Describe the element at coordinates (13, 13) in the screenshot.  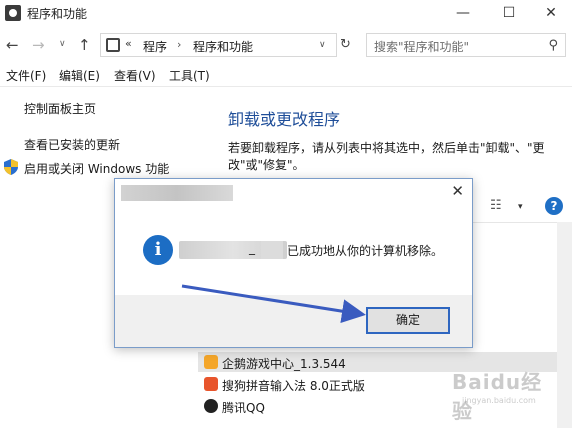
I see `programs-app-icon` at that location.